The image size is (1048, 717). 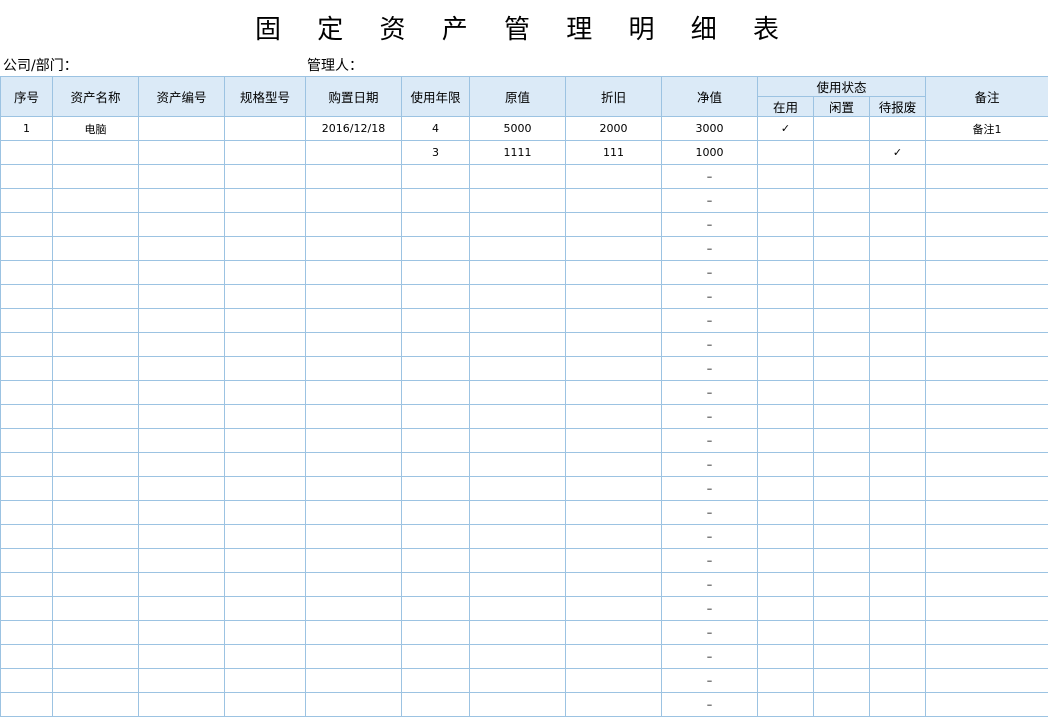 I want to click on header-status-scrap: 待报废, so click(x=898, y=107).